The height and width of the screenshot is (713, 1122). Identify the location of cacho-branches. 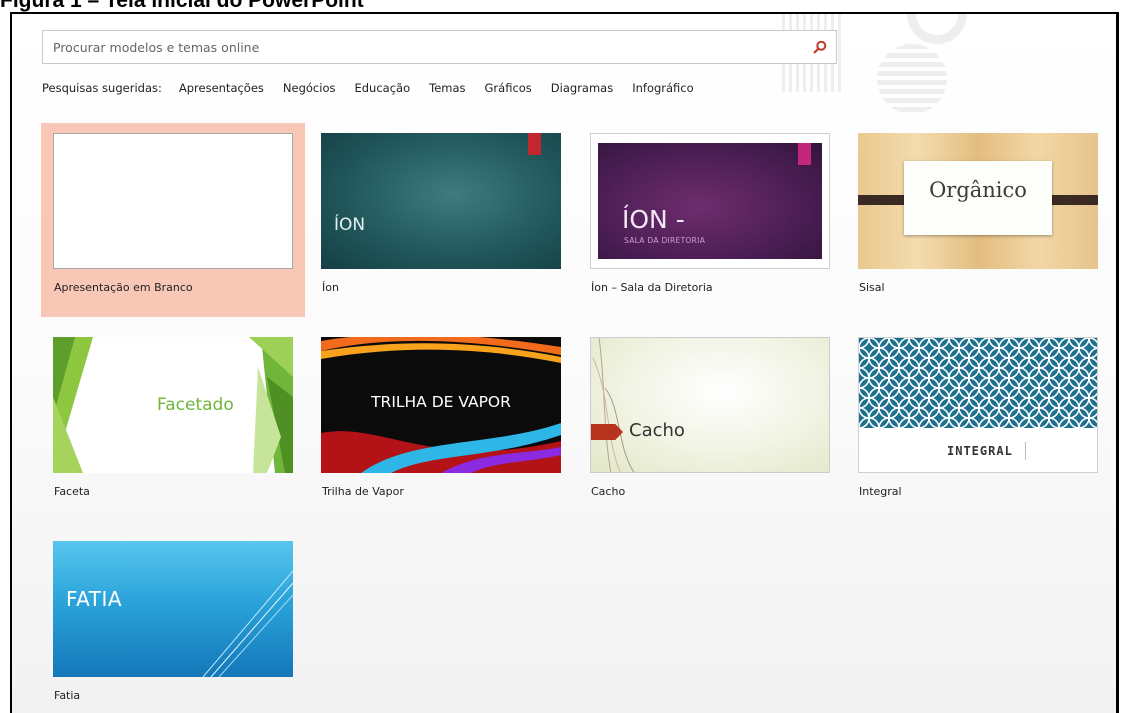
(613, 405).